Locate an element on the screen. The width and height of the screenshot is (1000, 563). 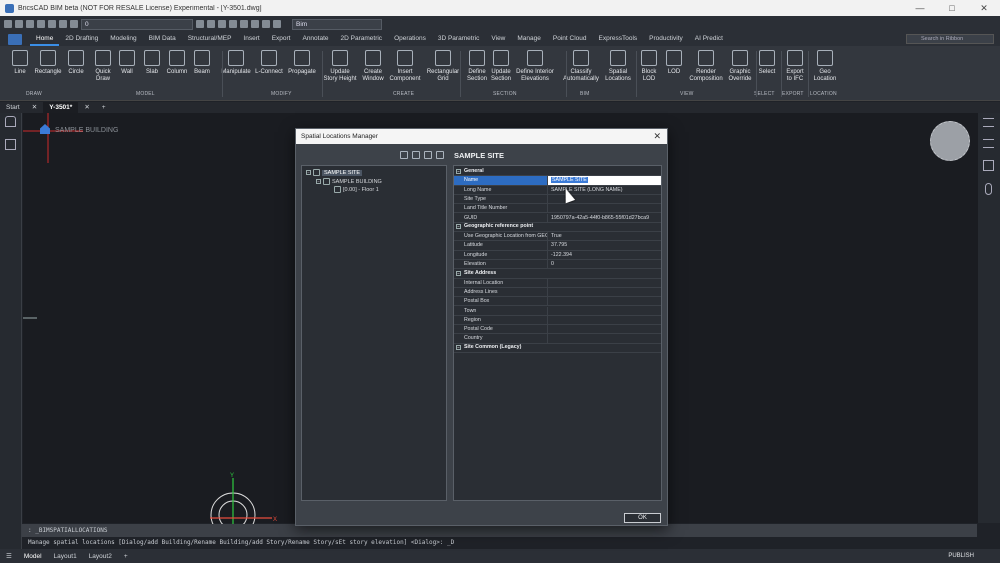
tab-3d-parametric: 3D Parametric is located at coordinates (459, 39).